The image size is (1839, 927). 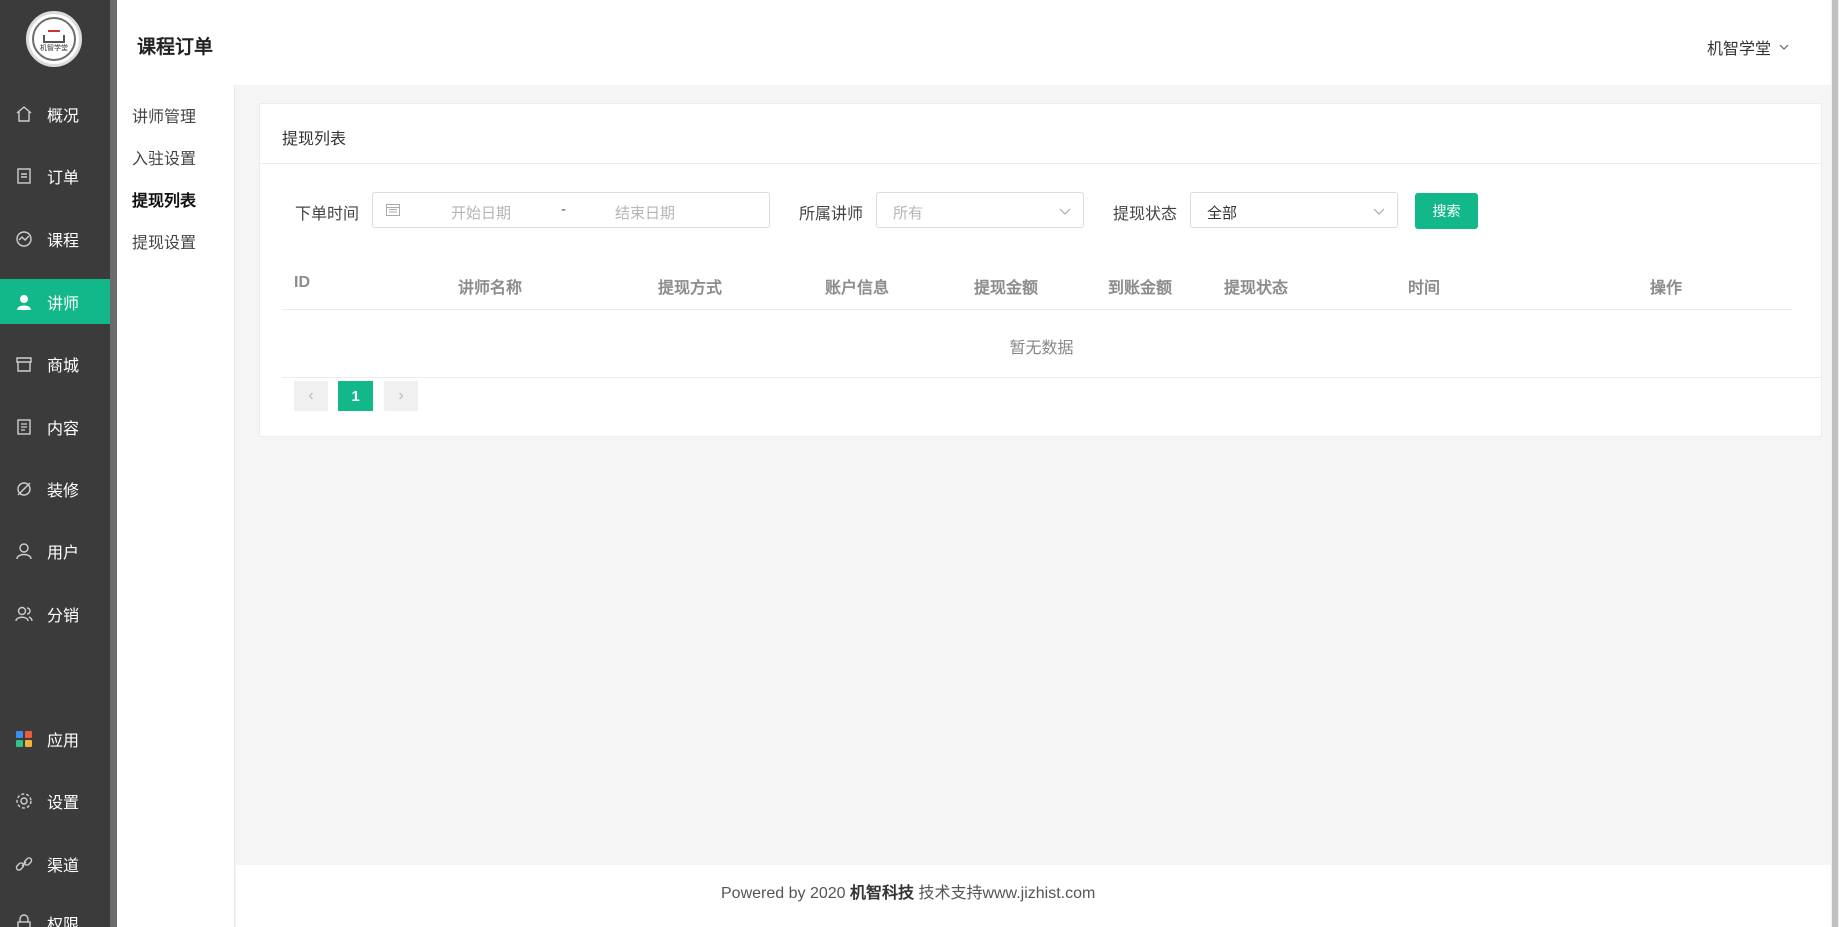 I want to click on column-header-method: 提现方式, so click(x=690, y=288).